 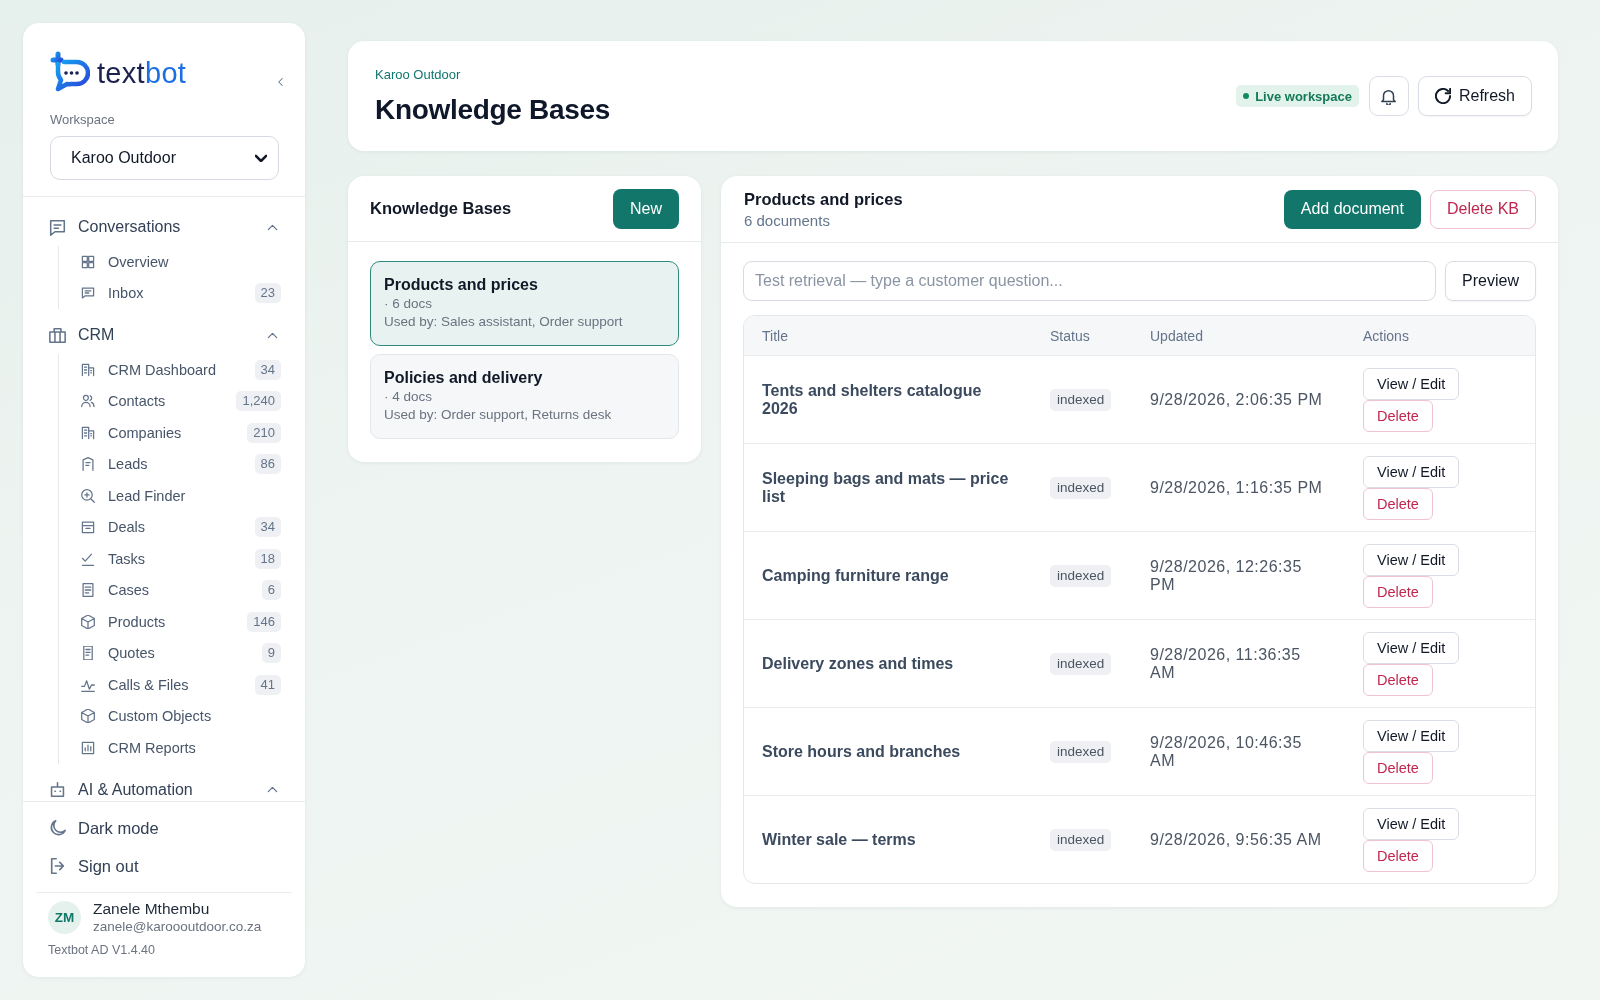 I want to click on column-header: Status, so click(x=1070, y=335).